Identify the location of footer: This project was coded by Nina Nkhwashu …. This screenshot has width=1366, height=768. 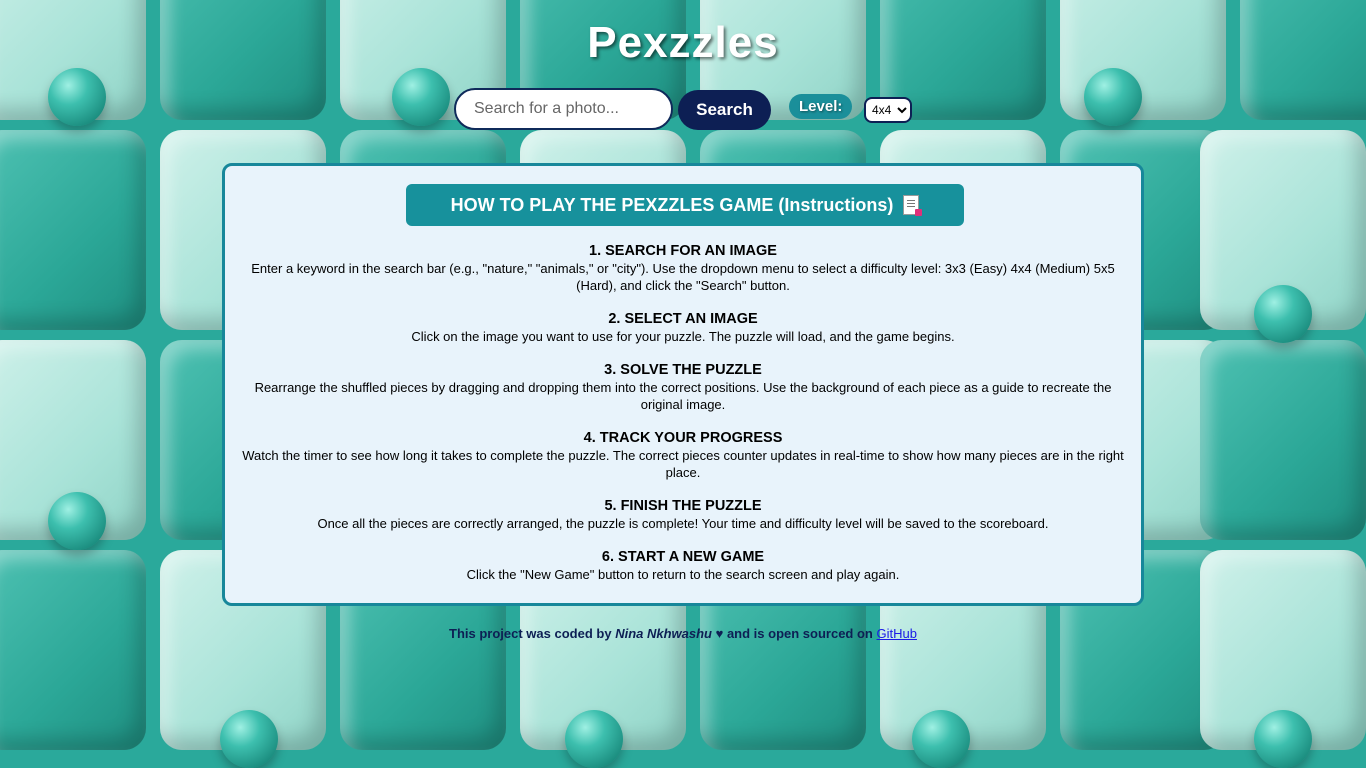
(683, 633).